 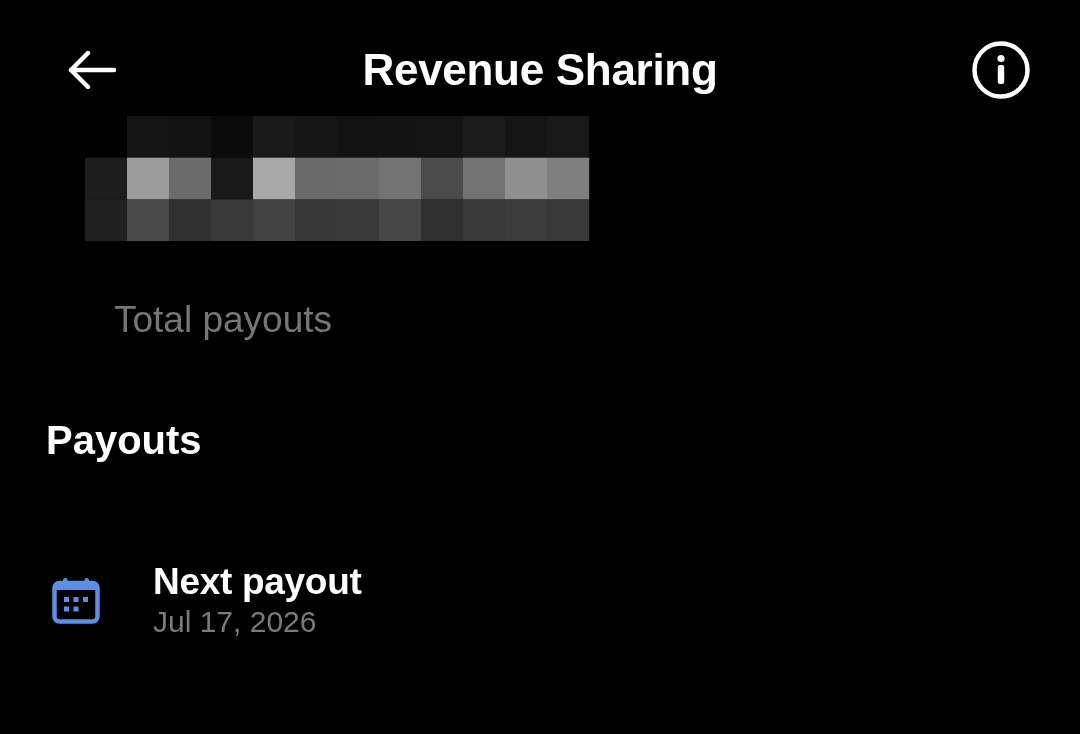 What do you see at coordinates (257, 582) in the screenshot?
I see `payout-title: Next payout` at bounding box center [257, 582].